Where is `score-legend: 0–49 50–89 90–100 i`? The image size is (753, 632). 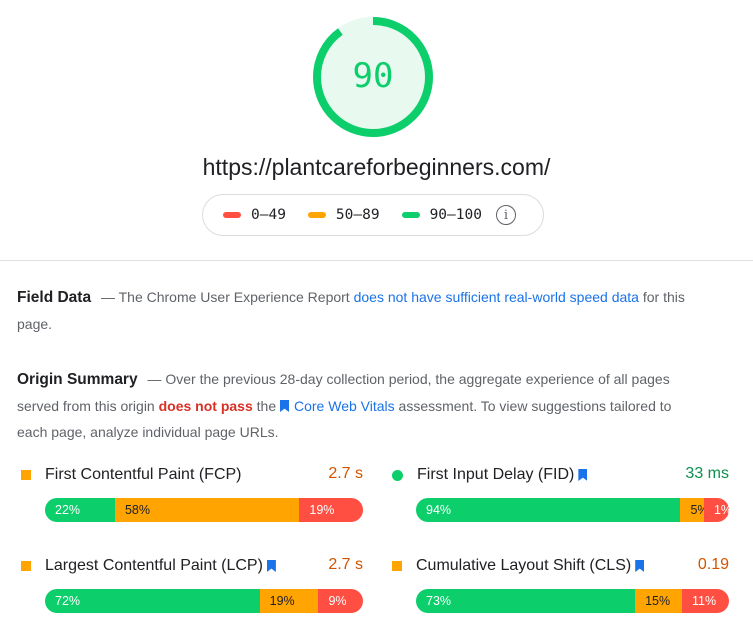
score-legend: 0–49 50–89 90–100 i is located at coordinates (373, 215).